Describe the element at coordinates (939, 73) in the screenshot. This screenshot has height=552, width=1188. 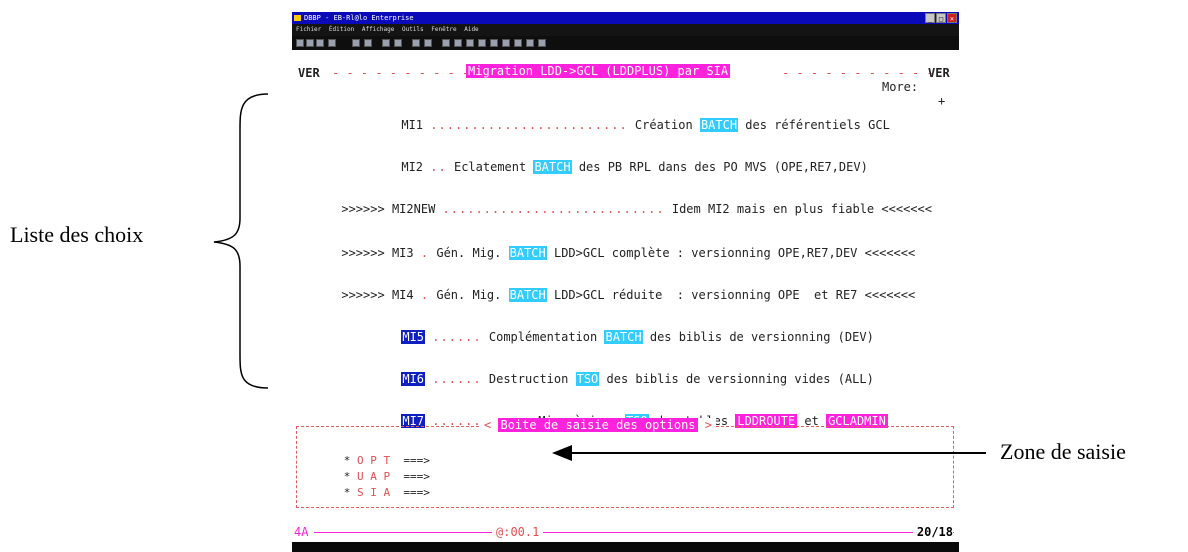
I see `header-right: VER` at that location.